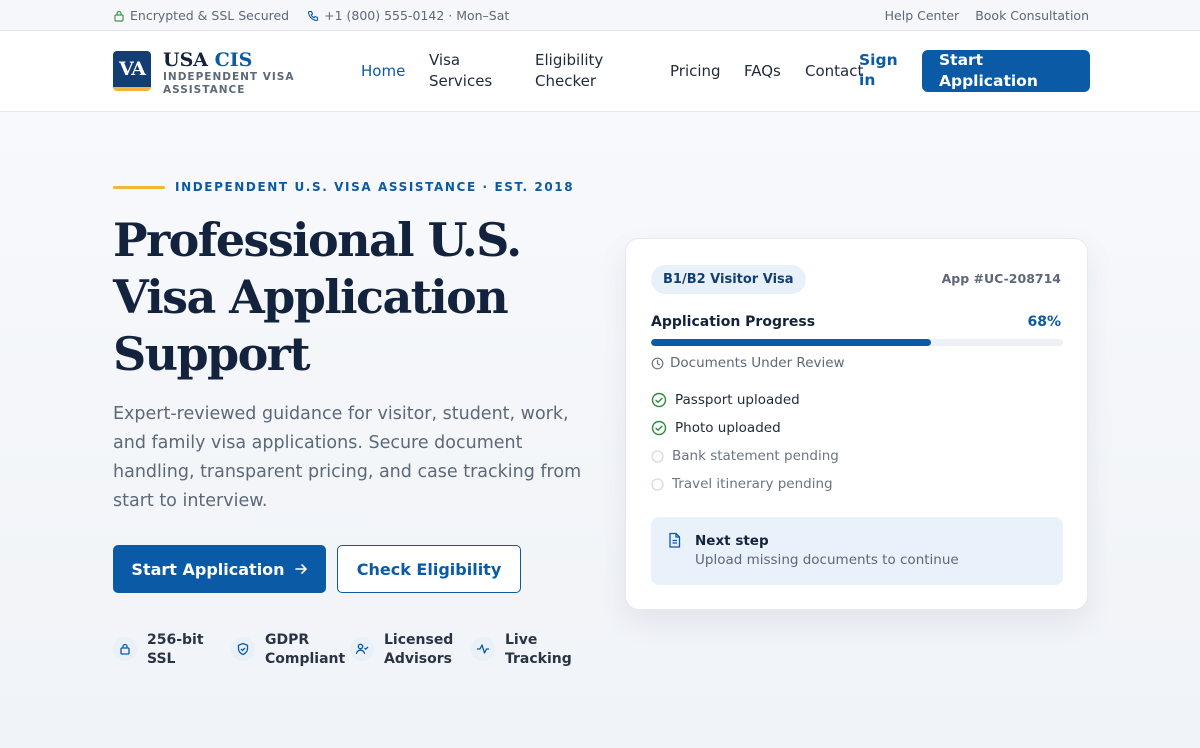 The height and width of the screenshot is (748, 1200). I want to click on nav-faqs: FAQs, so click(762, 71).